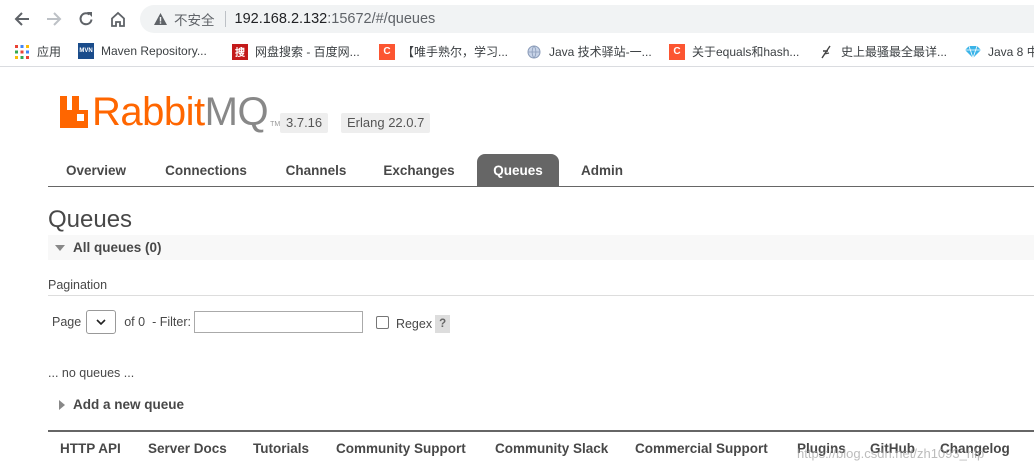 Image resolution: width=1034 pixels, height=473 pixels. What do you see at coordinates (117, 247) in the screenshot?
I see `all-queues-label: All queues (0)` at bounding box center [117, 247].